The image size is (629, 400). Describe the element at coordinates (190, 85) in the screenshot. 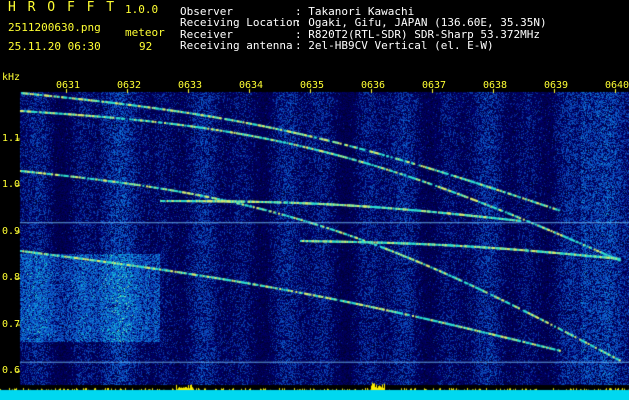

I see `x-tick-label: 0633` at that location.